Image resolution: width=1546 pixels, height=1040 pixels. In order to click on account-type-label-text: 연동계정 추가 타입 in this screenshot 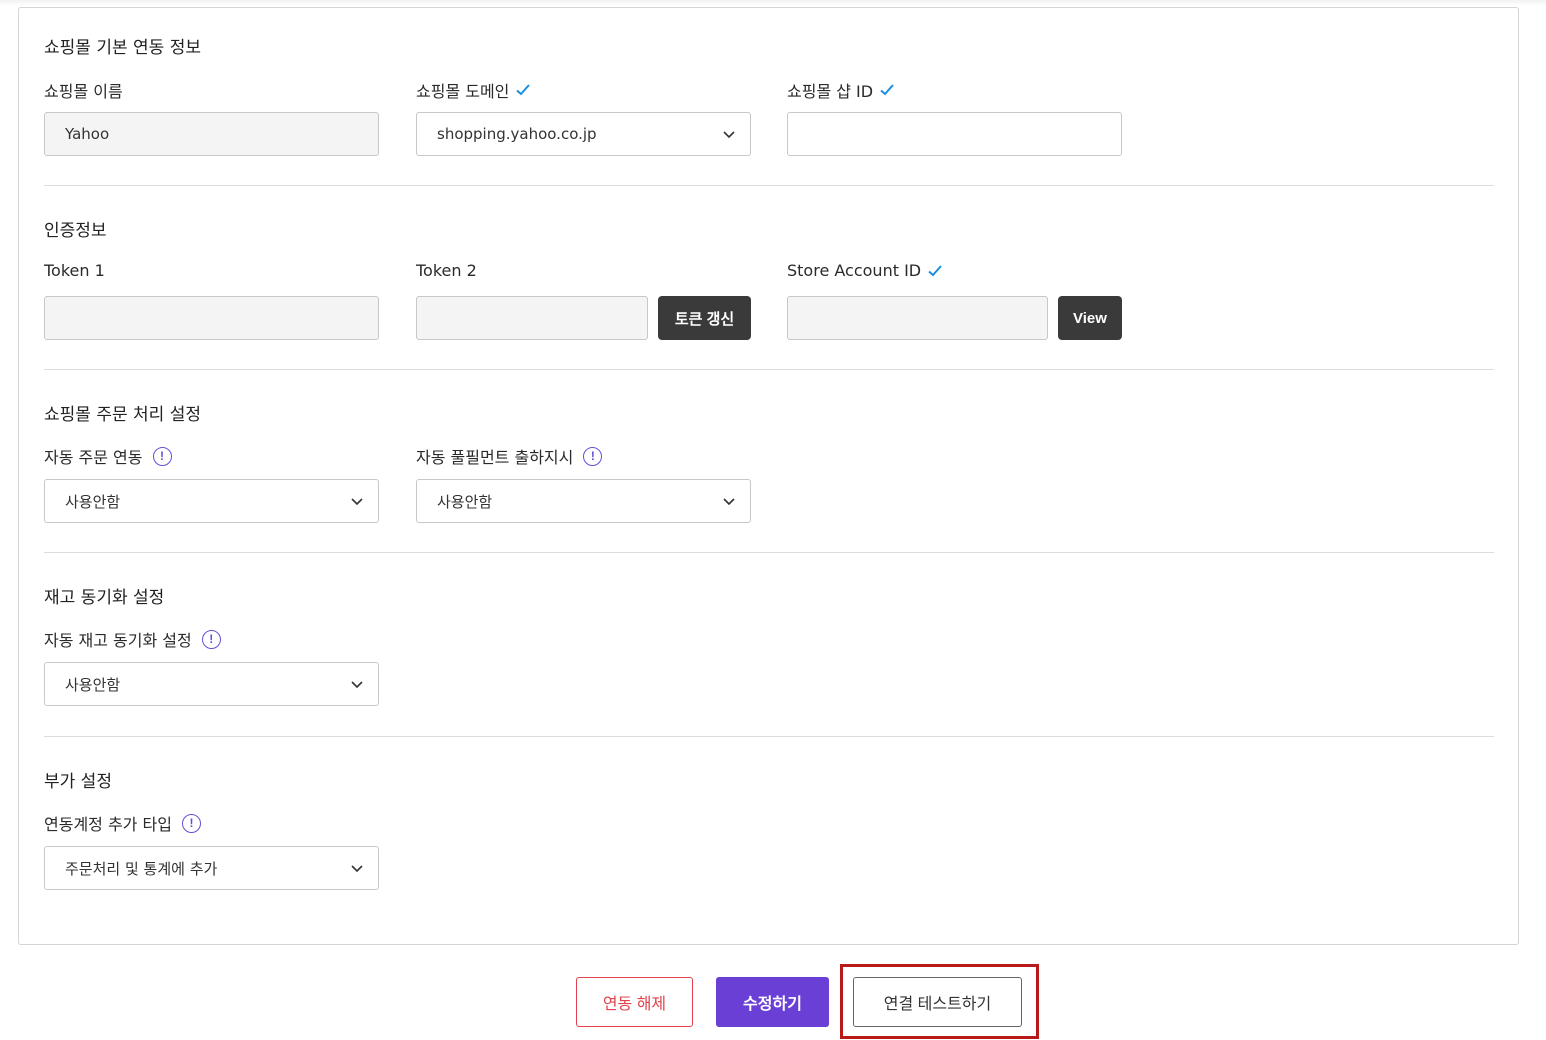, I will do `click(108, 824)`.